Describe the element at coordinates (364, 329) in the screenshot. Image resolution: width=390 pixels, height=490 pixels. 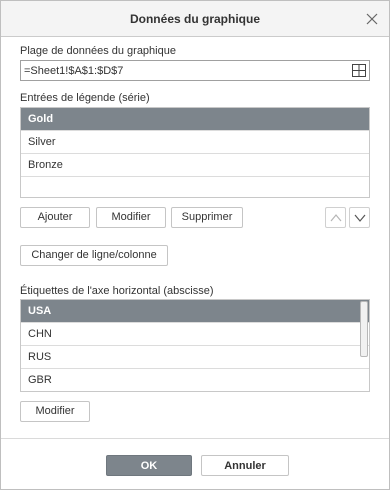
I see `categories-scrollbar` at that location.